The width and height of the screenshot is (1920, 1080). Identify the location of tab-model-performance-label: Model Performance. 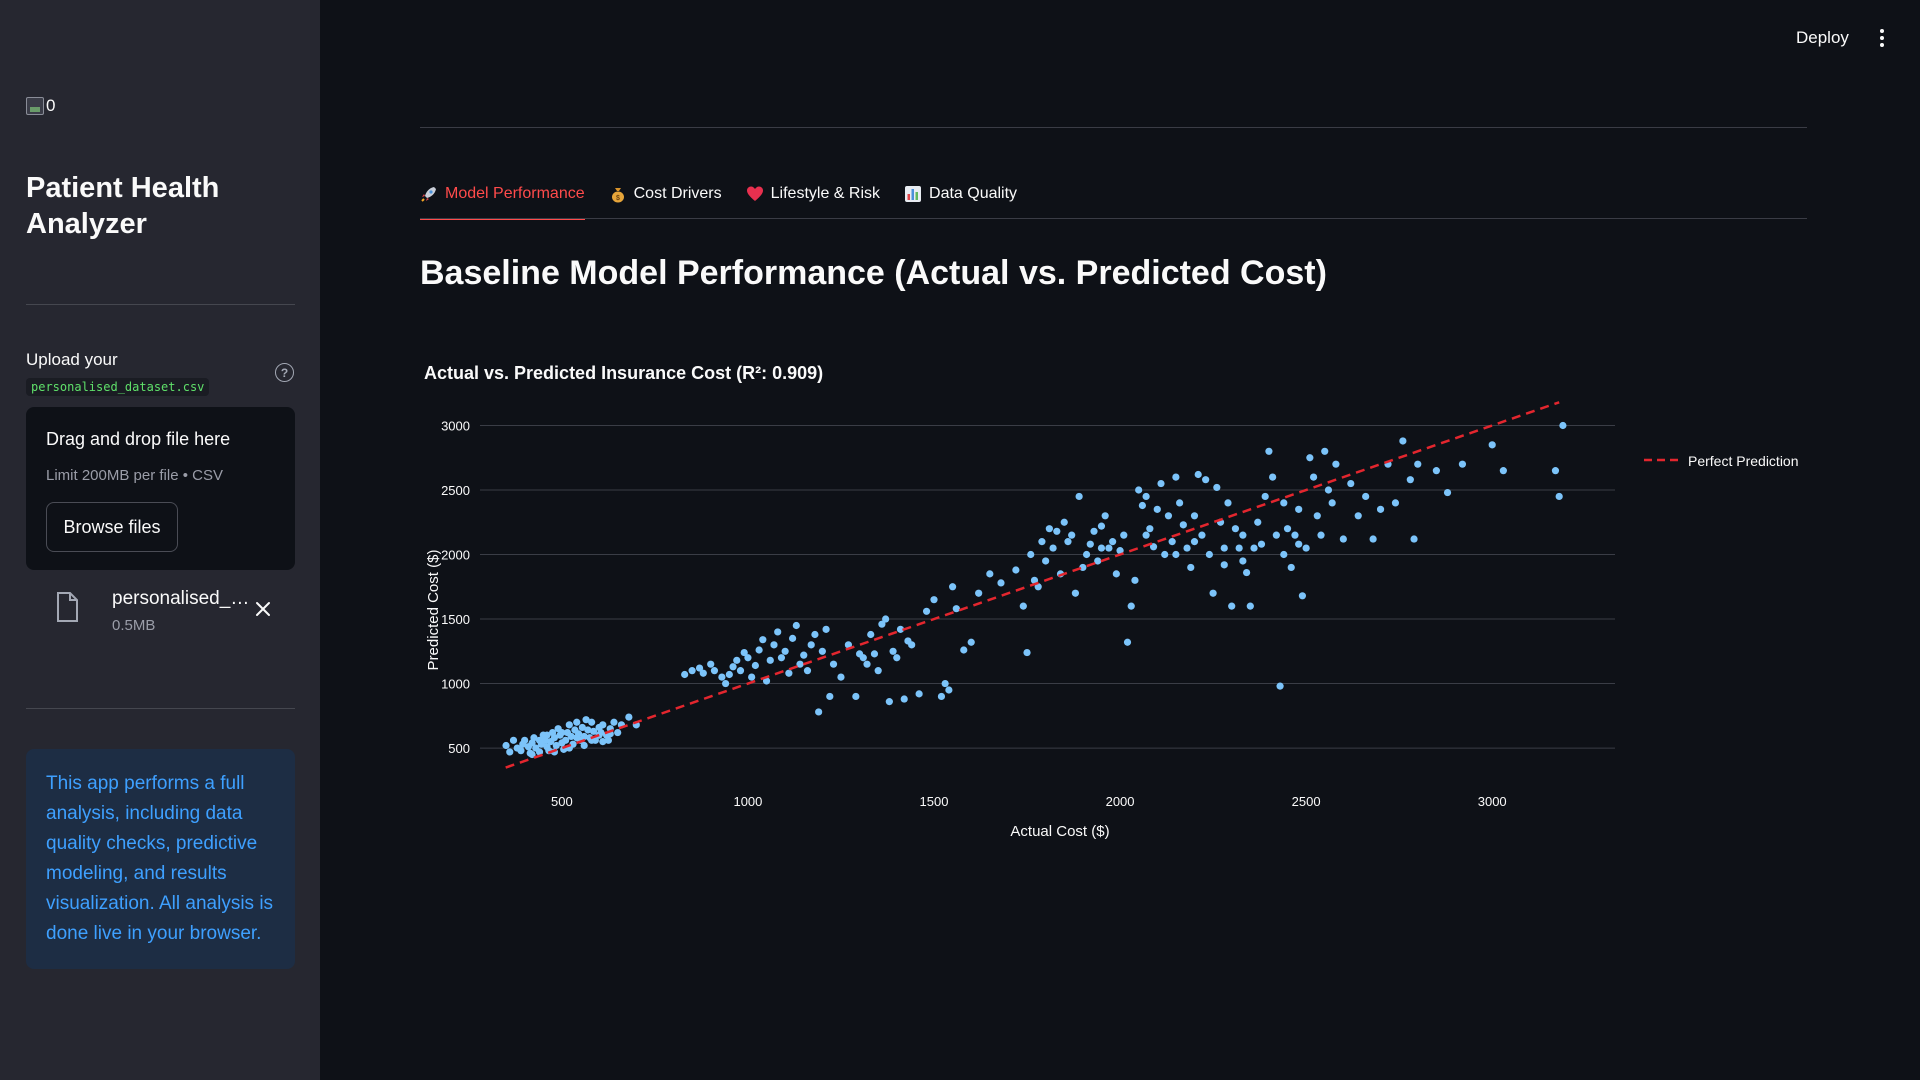
(515, 193).